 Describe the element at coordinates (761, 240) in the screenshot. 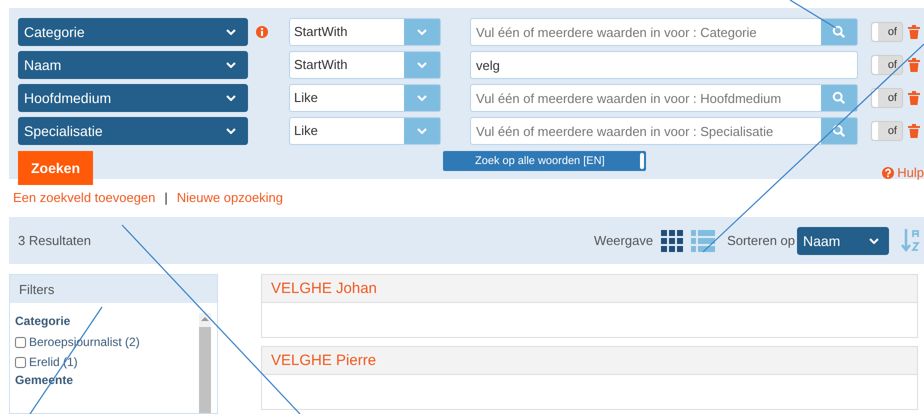

I see `sort-label: Sorteren op` at that location.